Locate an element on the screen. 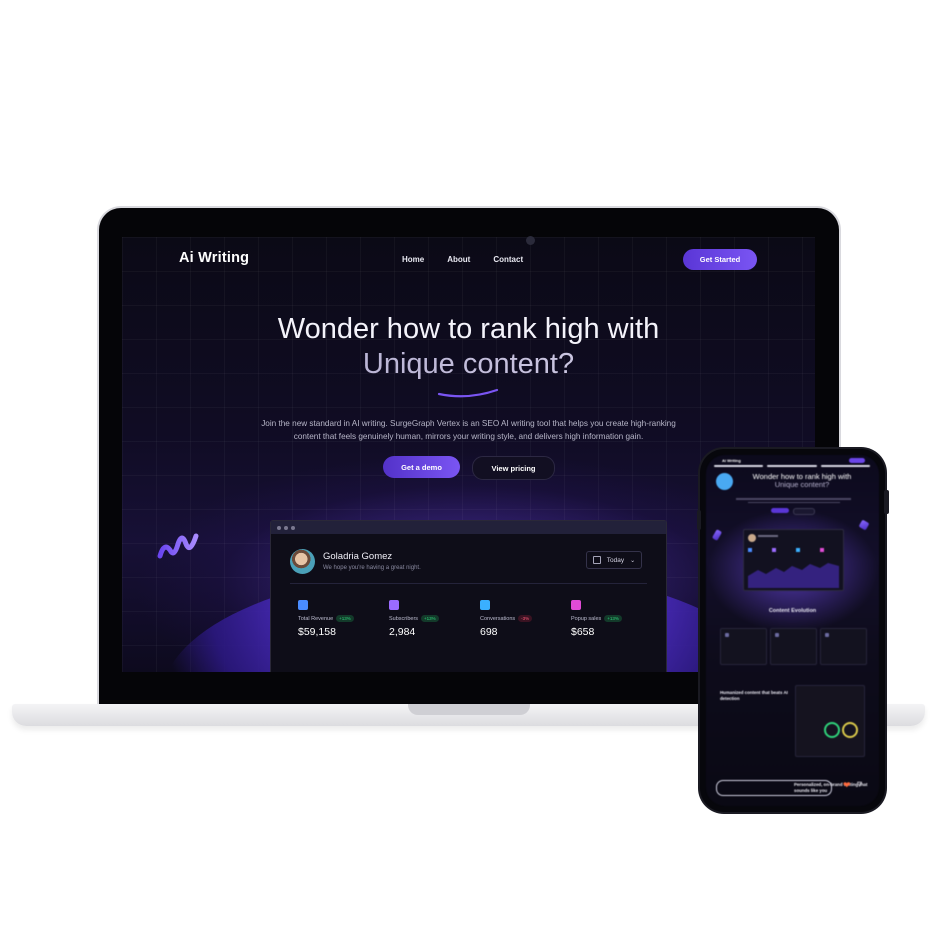 This screenshot has height=938, width=938. stat-label: Subscribers is located at coordinates (404, 618).